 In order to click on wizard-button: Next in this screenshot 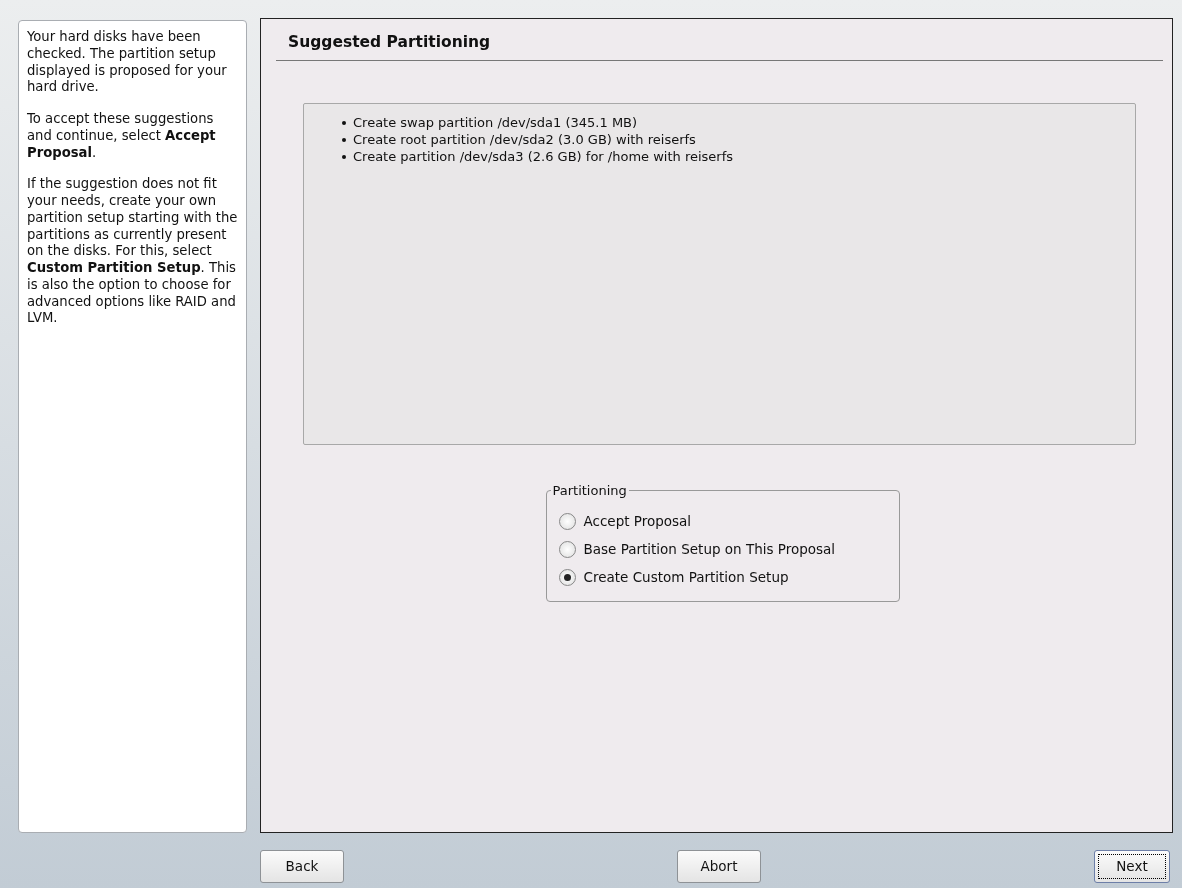, I will do `click(1132, 866)`.